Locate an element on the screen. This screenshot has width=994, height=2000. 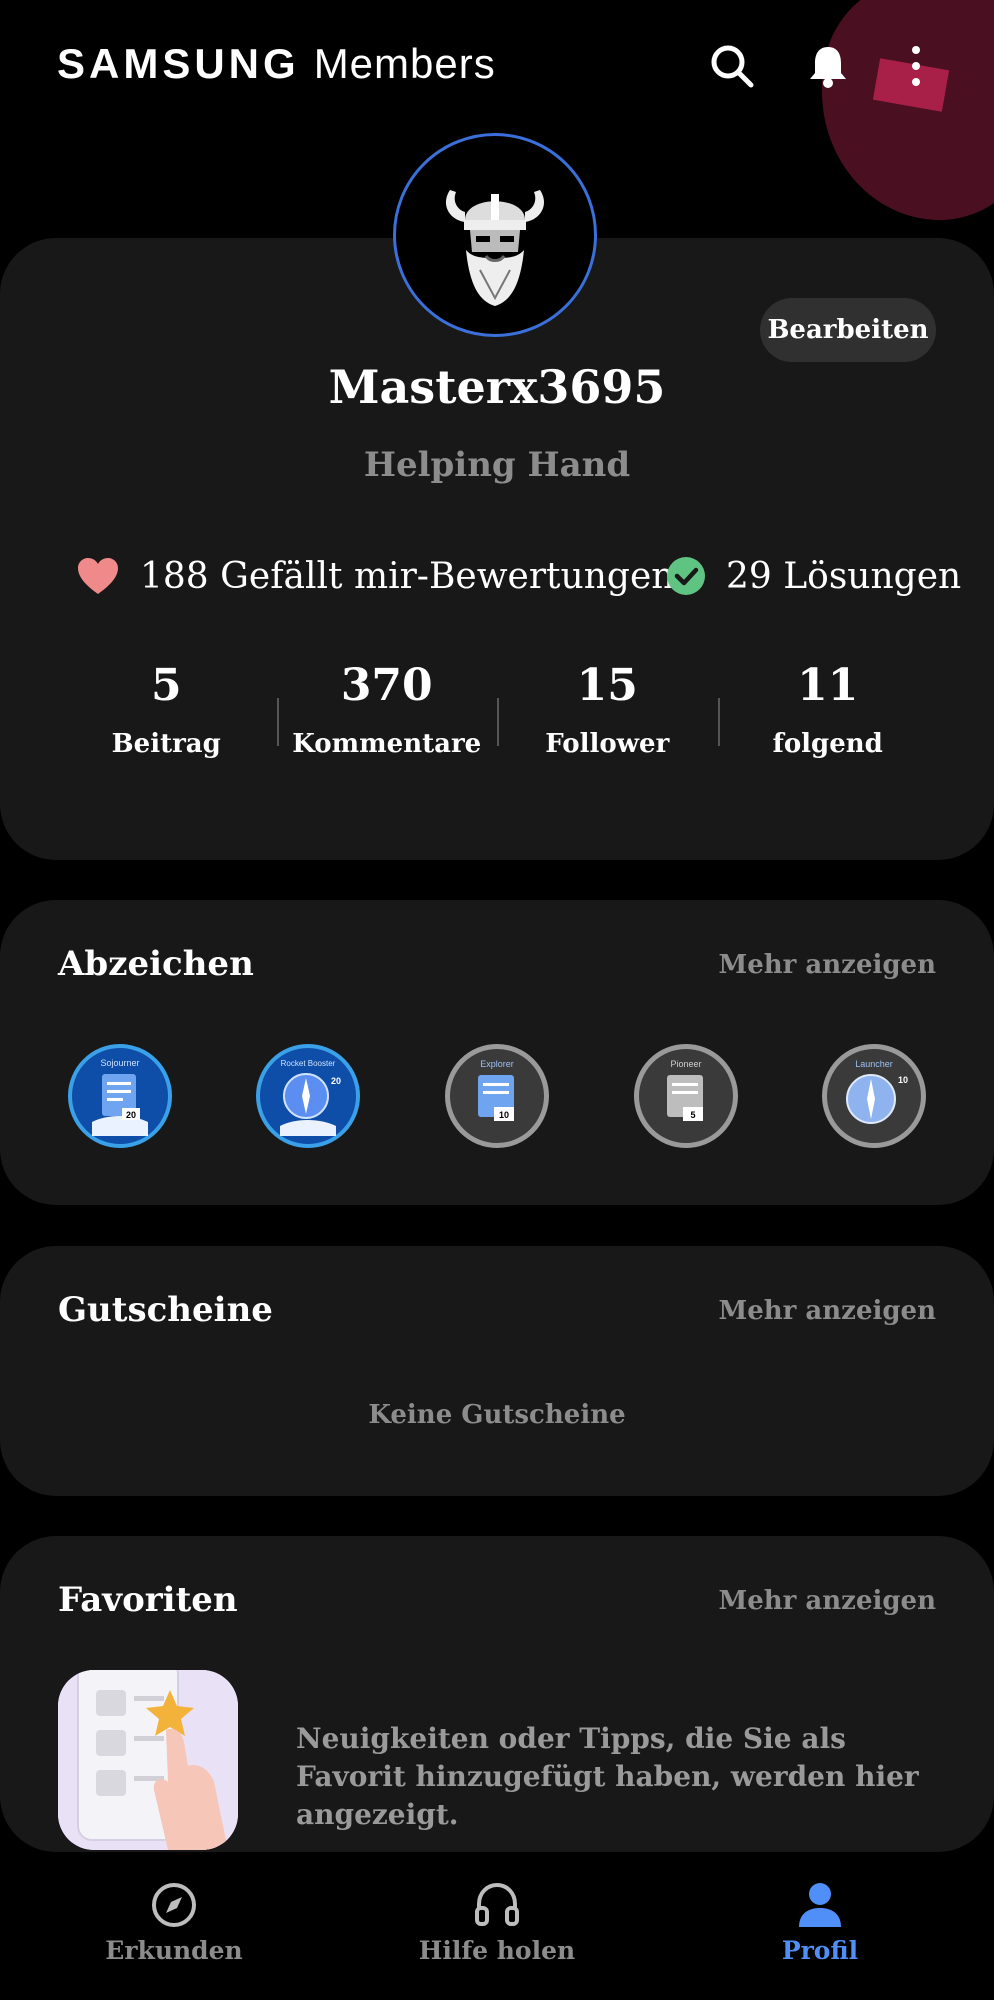
favorites-title: Favoriten is located at coordinates (148, 1600).